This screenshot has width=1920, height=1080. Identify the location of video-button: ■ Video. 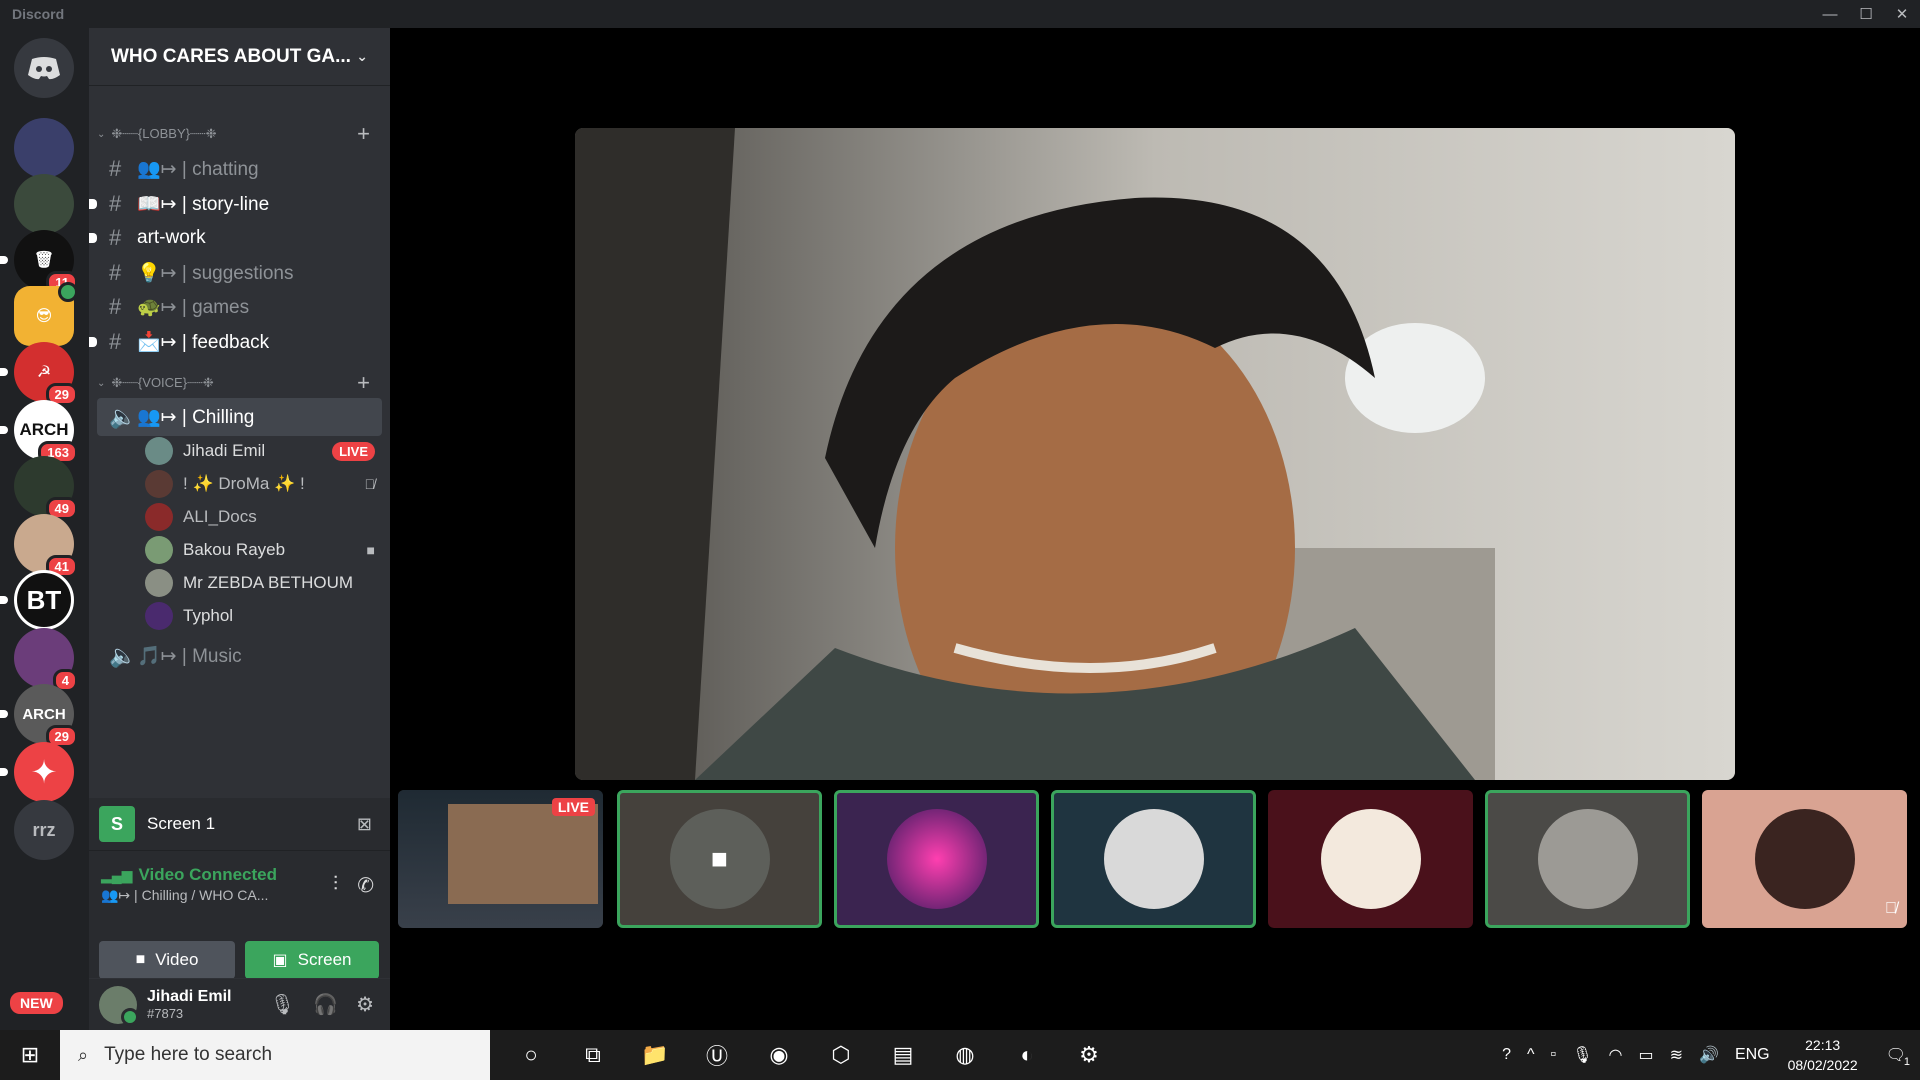
(167, 960).